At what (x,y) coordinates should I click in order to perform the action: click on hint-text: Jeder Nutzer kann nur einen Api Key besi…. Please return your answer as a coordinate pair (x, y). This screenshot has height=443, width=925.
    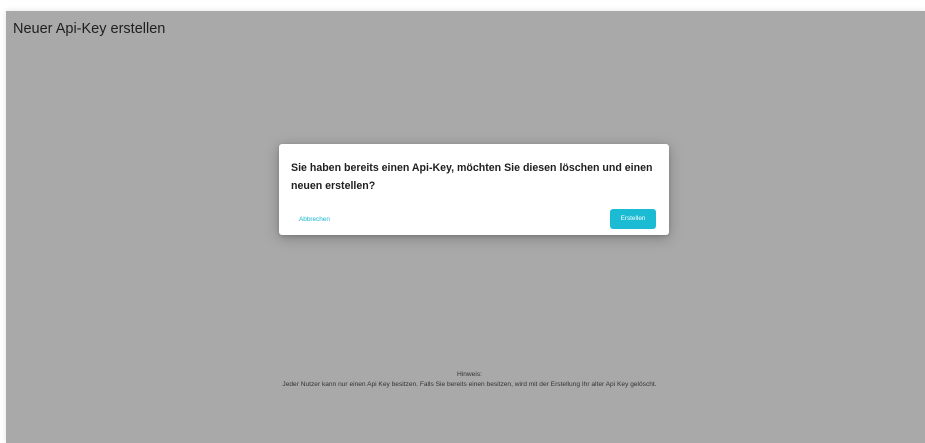
    Looking at the image, I should click on (469, 384).